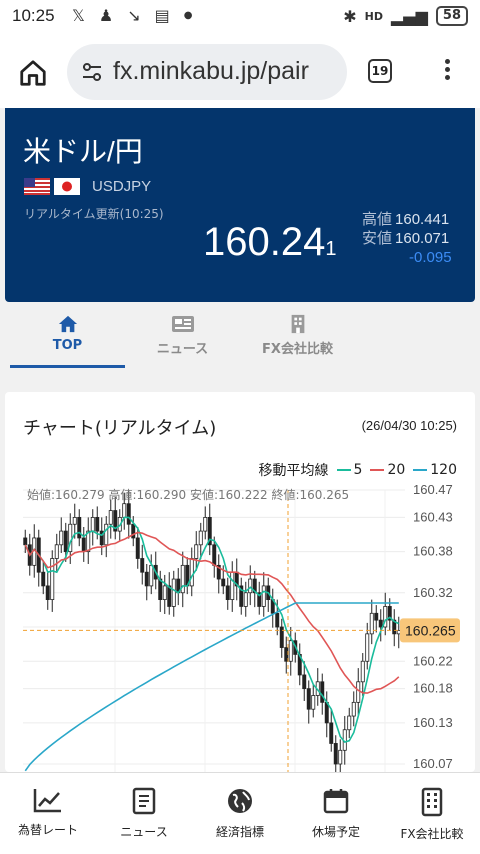  Describe the element at coordinates (336, 801) in the screenshot. I see `calendar-icon` at that location.